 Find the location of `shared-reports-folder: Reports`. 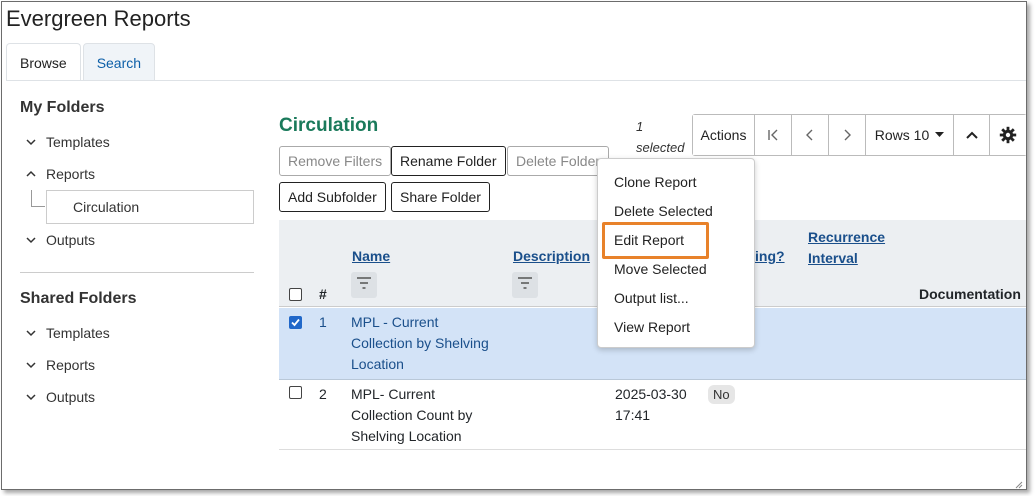

shared-reports-folder: Reports is located at coordinates (138, 365).